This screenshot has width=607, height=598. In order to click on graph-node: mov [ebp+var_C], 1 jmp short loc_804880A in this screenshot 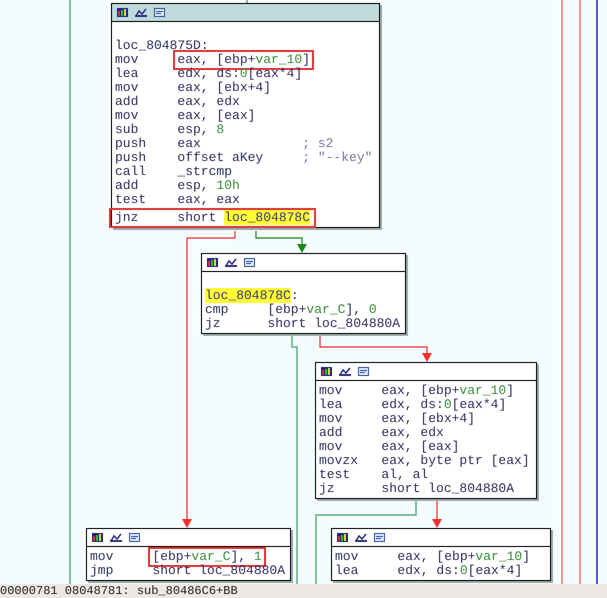, I will do `click(188, 554)`.